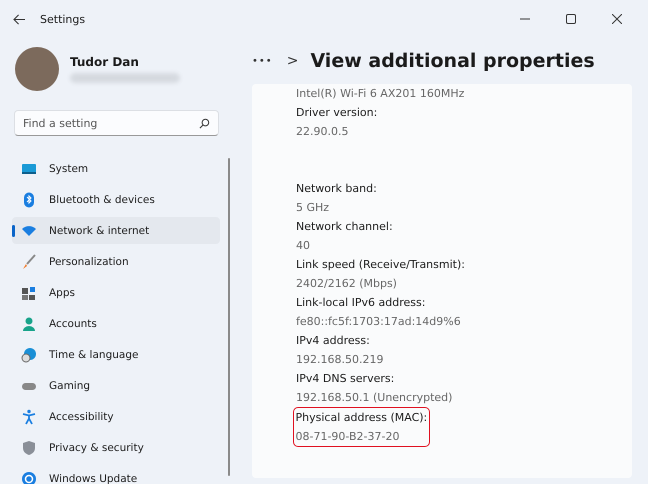  What do you see at coordinates (116, 230) in the screenshot?
I see `nav-item: Network & internet` at bounding box center [116, 230].